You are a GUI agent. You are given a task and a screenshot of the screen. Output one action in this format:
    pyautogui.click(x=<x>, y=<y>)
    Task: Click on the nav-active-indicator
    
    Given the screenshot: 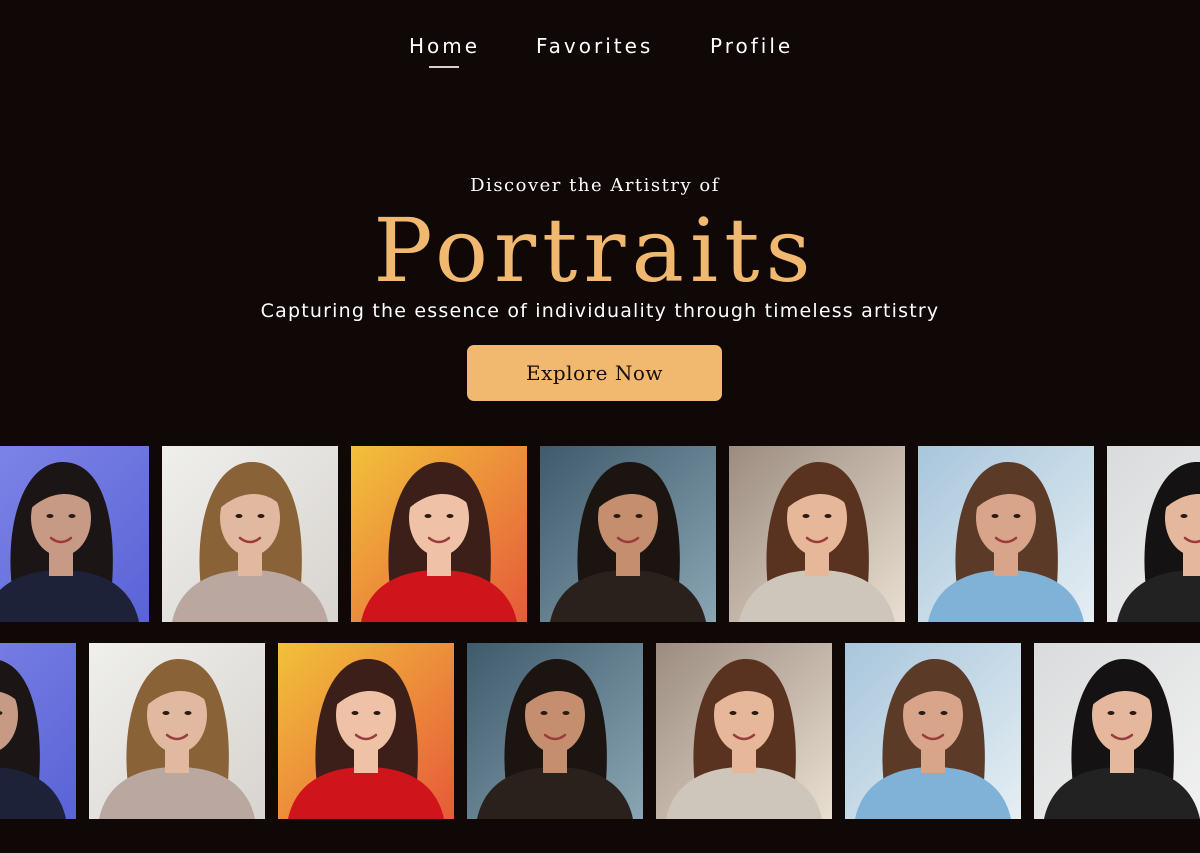 What is the action you would take?
    pyautogui.click(x=444, y=67)
    